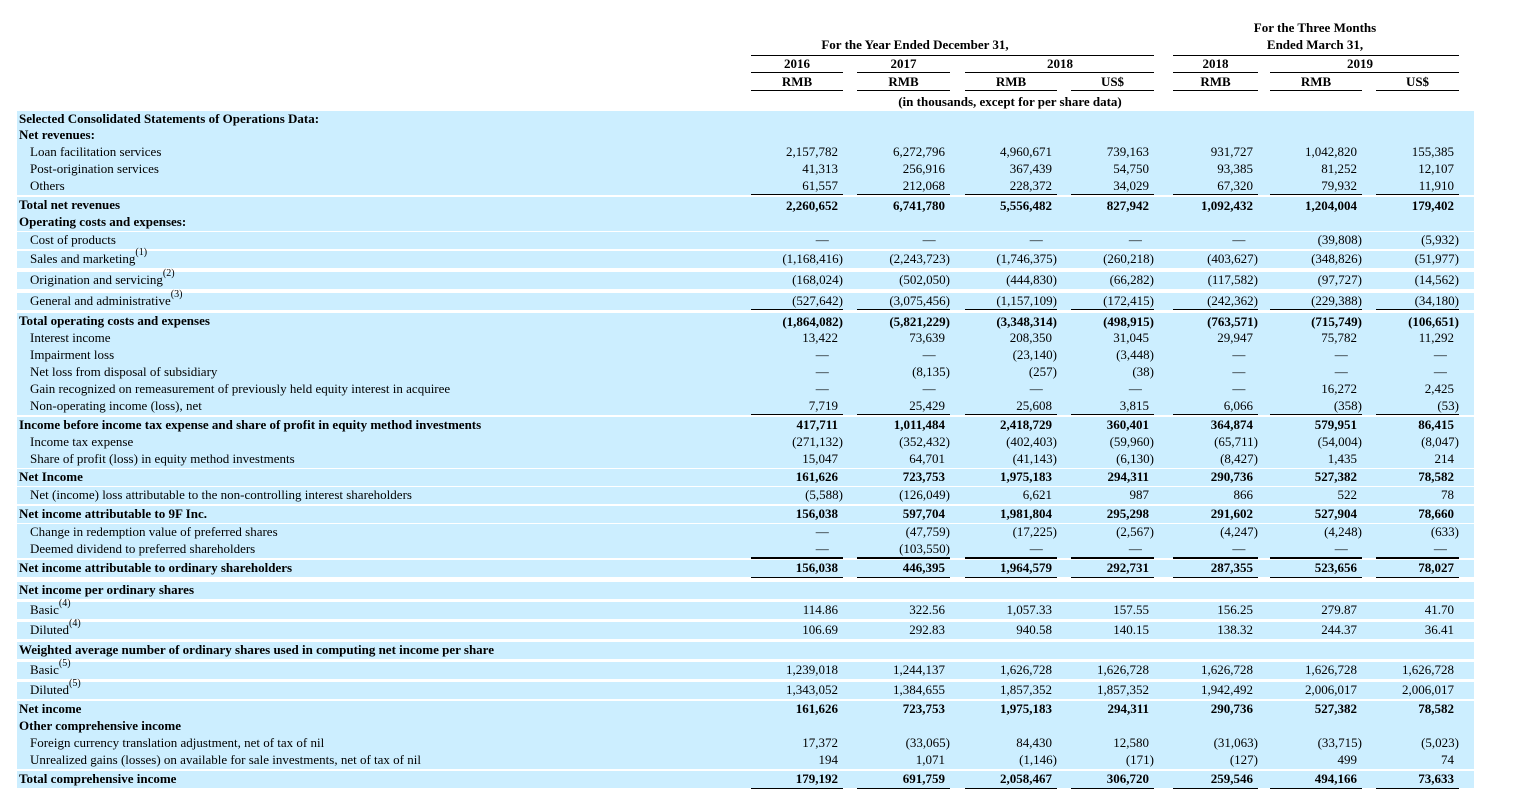  What do you see at coordinates (812, 205) in the screenshot?
I see `table-cell: 2,260,652` at bounding box center [812, 205].